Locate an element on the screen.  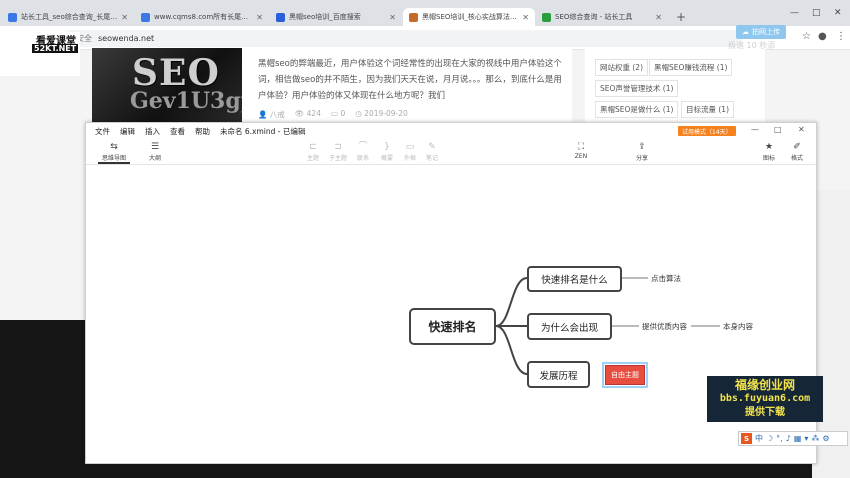
moon-icon: ☽ is located at coordinates (769, 438).